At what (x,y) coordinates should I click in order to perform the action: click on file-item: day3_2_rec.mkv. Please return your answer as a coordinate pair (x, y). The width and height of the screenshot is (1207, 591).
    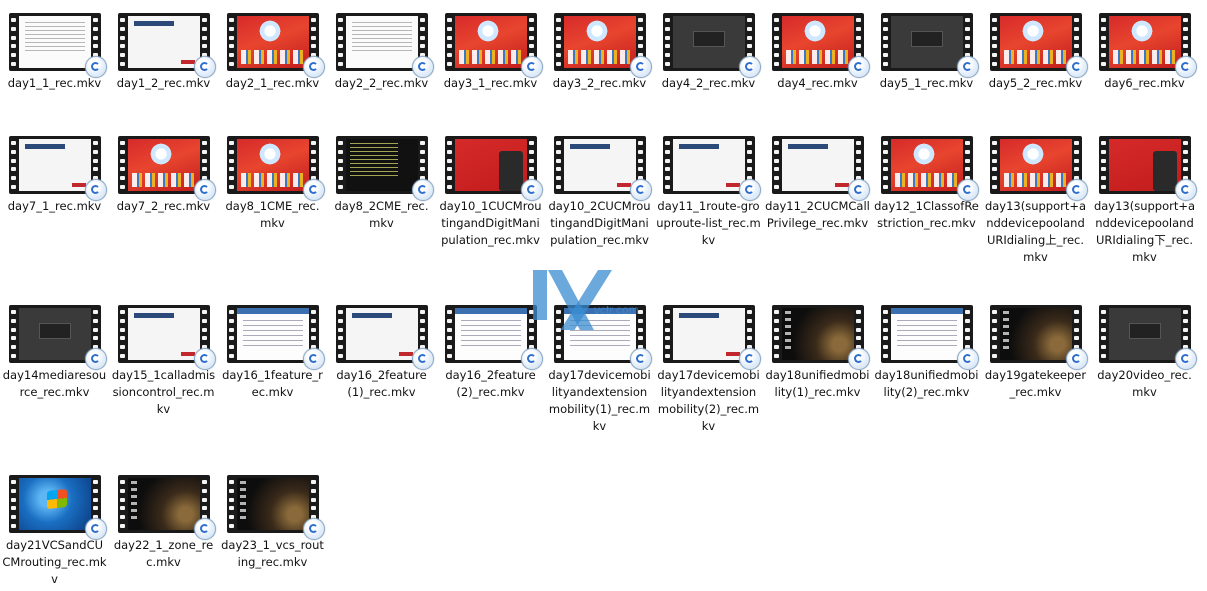
    Looking at the image, I should click on (599, 46).